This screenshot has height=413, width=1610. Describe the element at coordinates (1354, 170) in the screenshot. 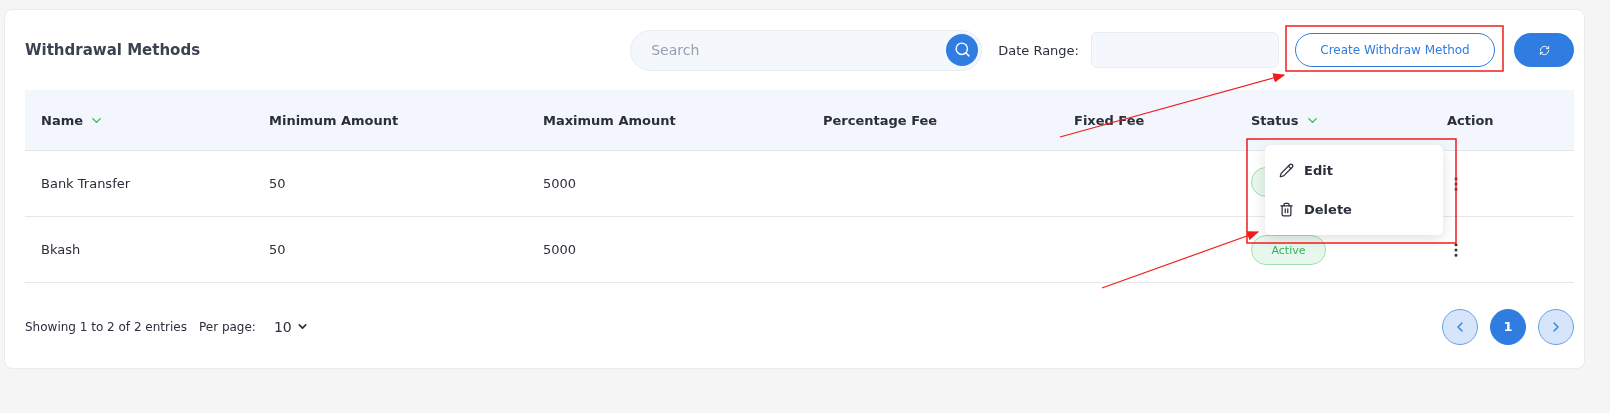

I see `menu-item: Edit` at that location.